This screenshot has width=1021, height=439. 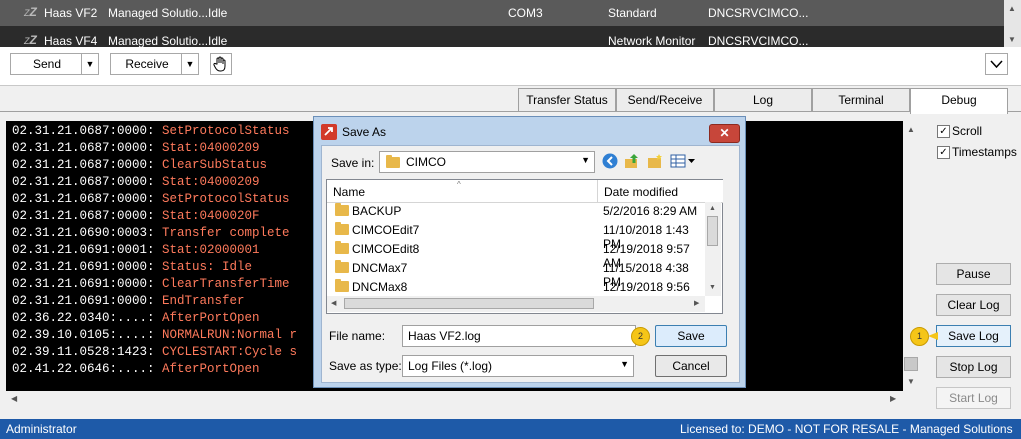 I want to click on start-log-button: Start Log, so click(x=973, y=398).